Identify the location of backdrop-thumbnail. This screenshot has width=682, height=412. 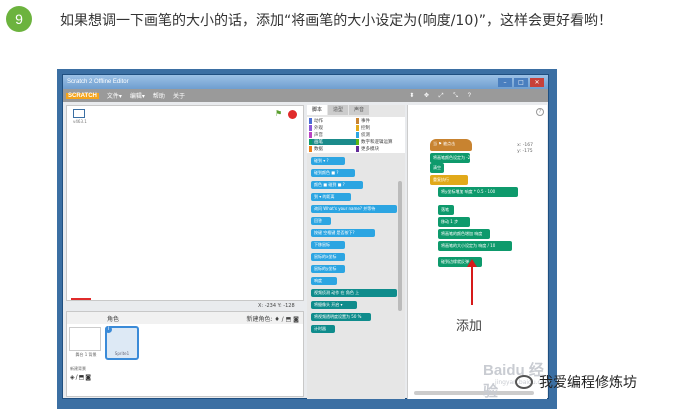
(85, 339).